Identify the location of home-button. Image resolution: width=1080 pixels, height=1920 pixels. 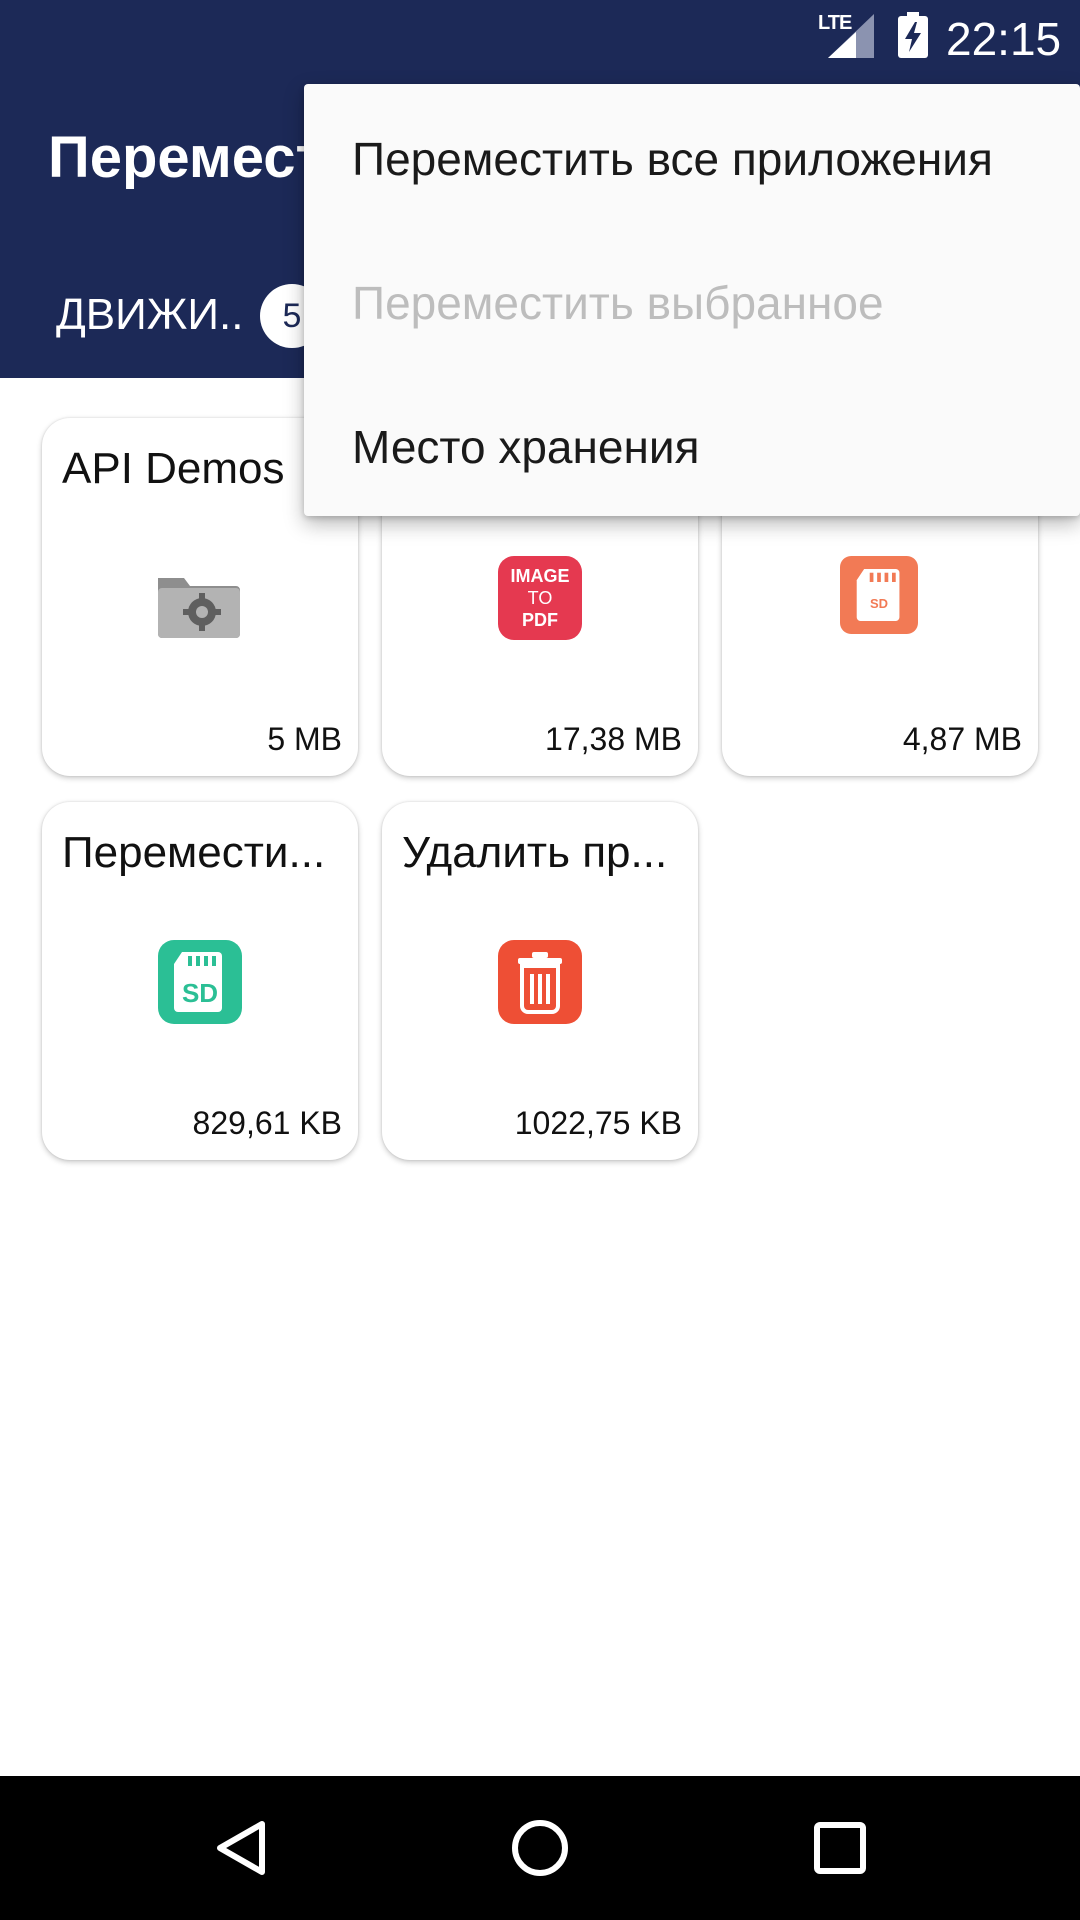
(540, 1848).